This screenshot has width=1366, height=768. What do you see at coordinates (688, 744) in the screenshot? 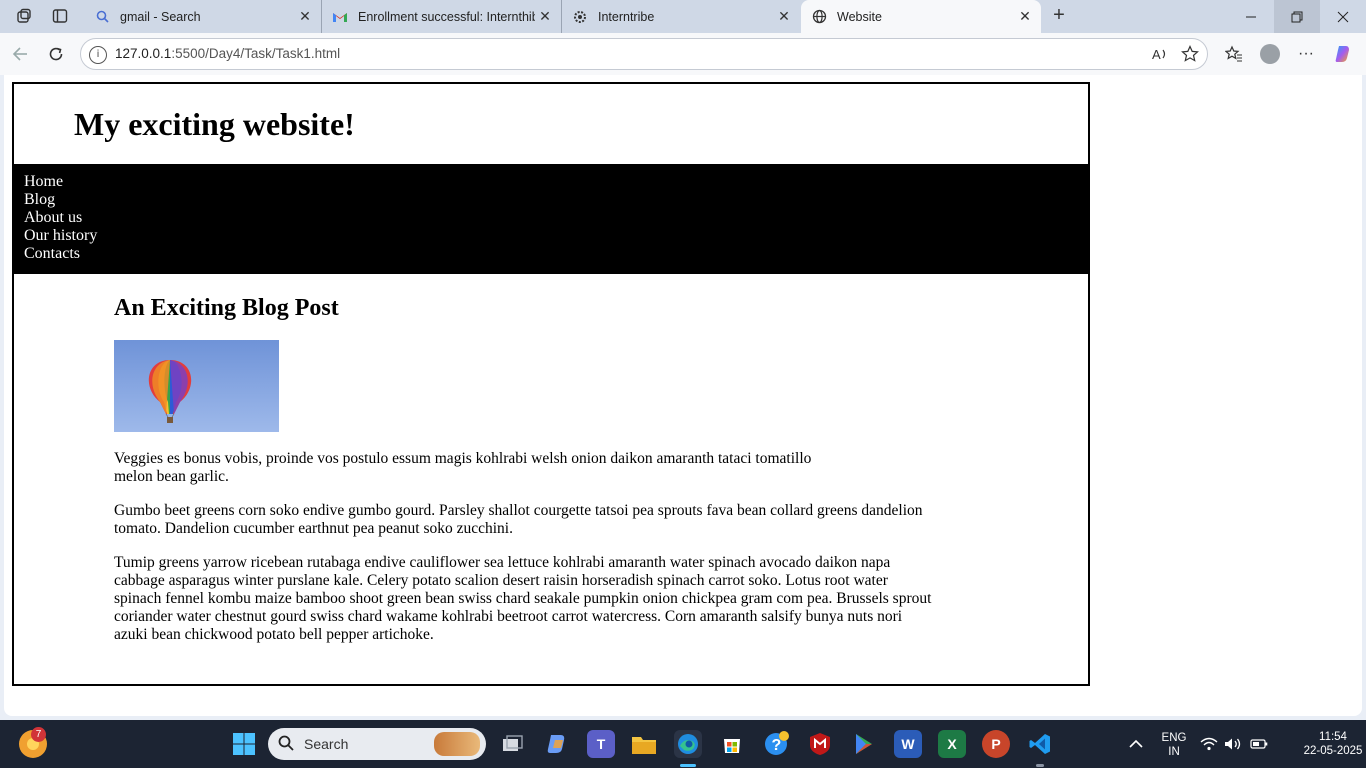
I see `edge-browser-icon` at bounding box center [688, 744].